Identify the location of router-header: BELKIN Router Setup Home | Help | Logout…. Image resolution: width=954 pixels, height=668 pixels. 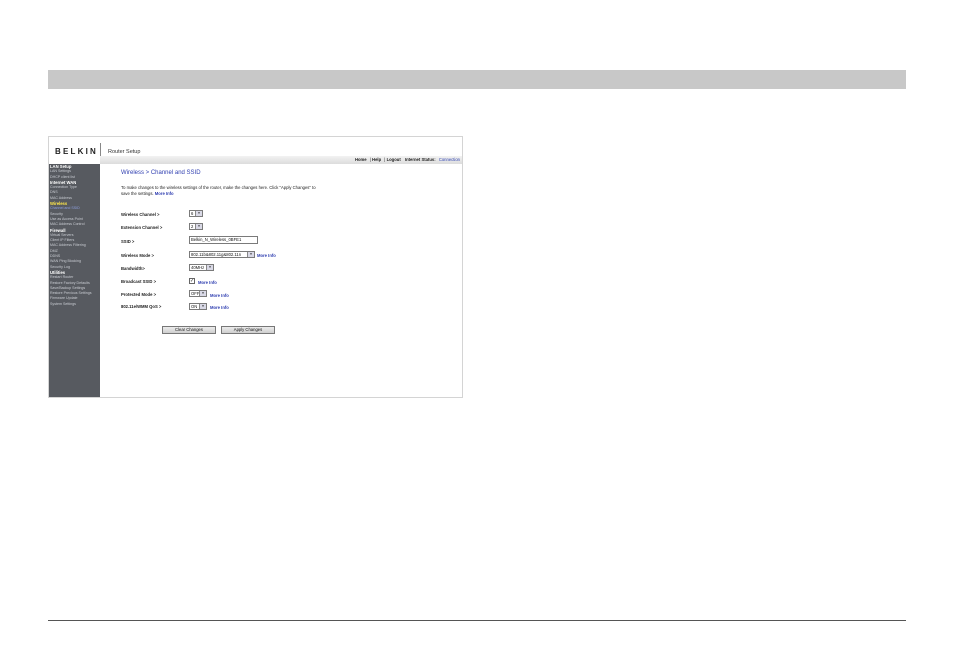
(255, 151).